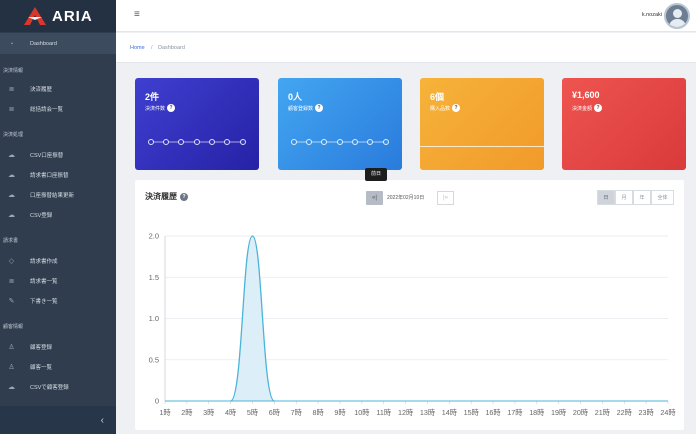  I want to click on y-tick-label: 1.0, so click(154, 318).